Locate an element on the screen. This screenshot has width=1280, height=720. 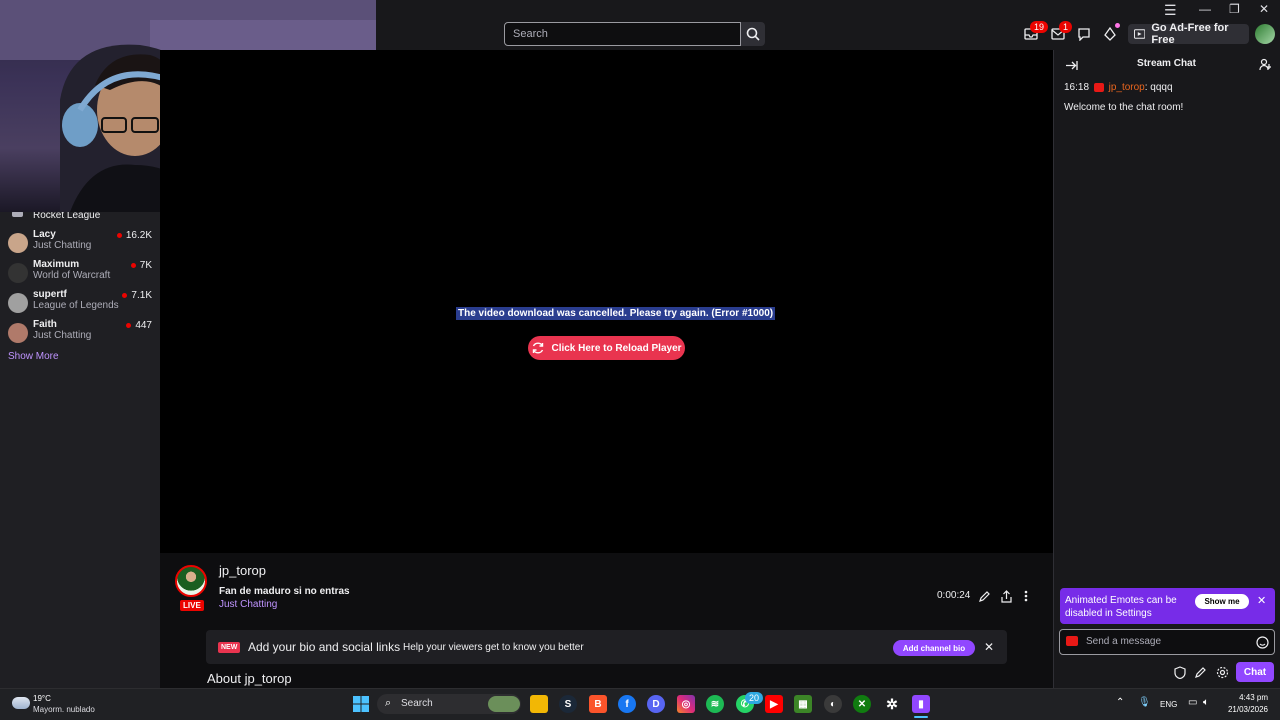
settings-icon: ✲ is located at coordinates (892, 704).